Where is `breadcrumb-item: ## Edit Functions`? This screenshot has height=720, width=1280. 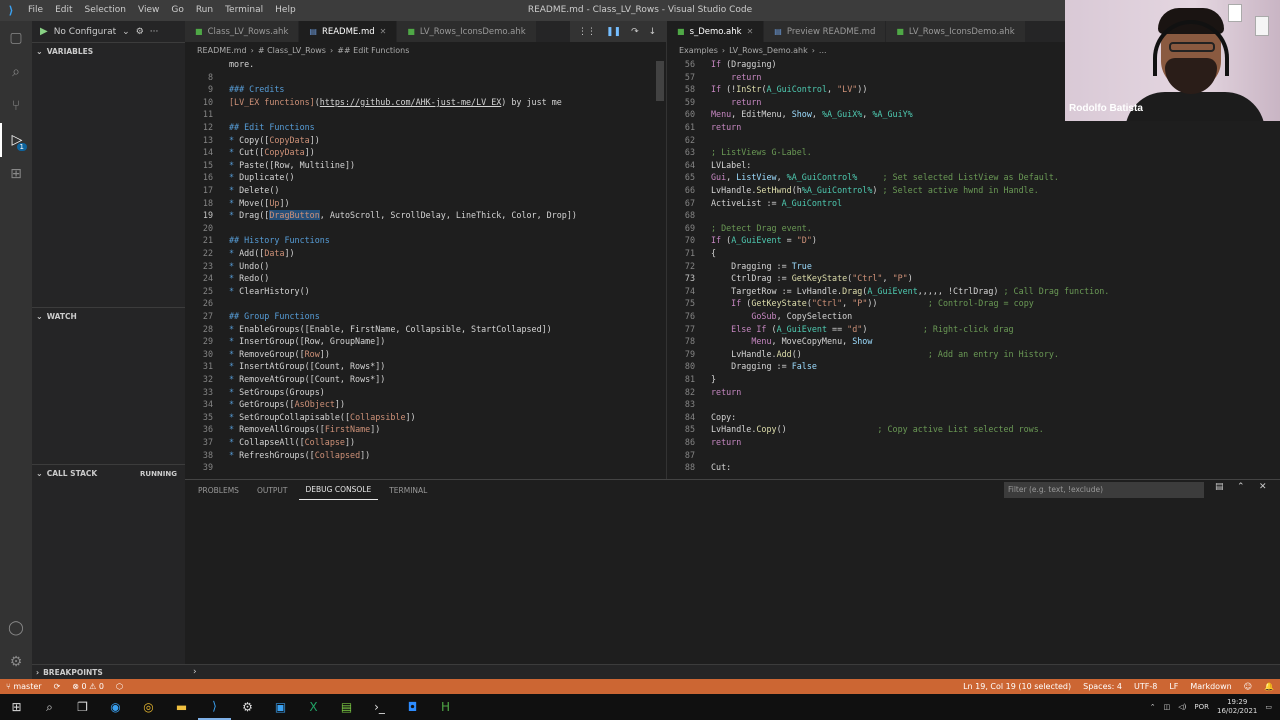 breadcrumb-item: ## Edit Functions is located at coordinates (373, 50).